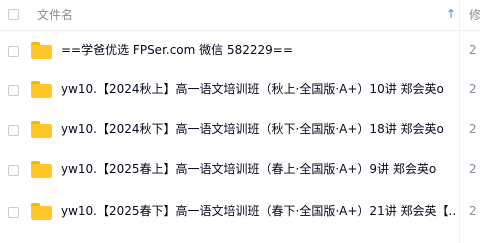 This screenshot has height=243, width=480. What do you see at coordinates (451, 14) in the screenshot?
I see `arrow-up-icon: ↑` at bounding box center [451, 14].